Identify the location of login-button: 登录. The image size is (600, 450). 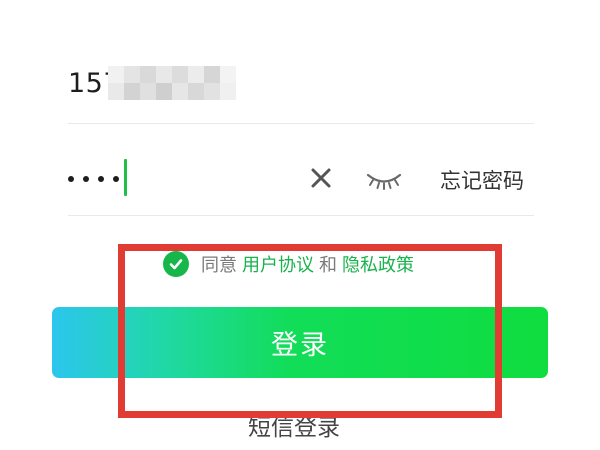
(300, 342).